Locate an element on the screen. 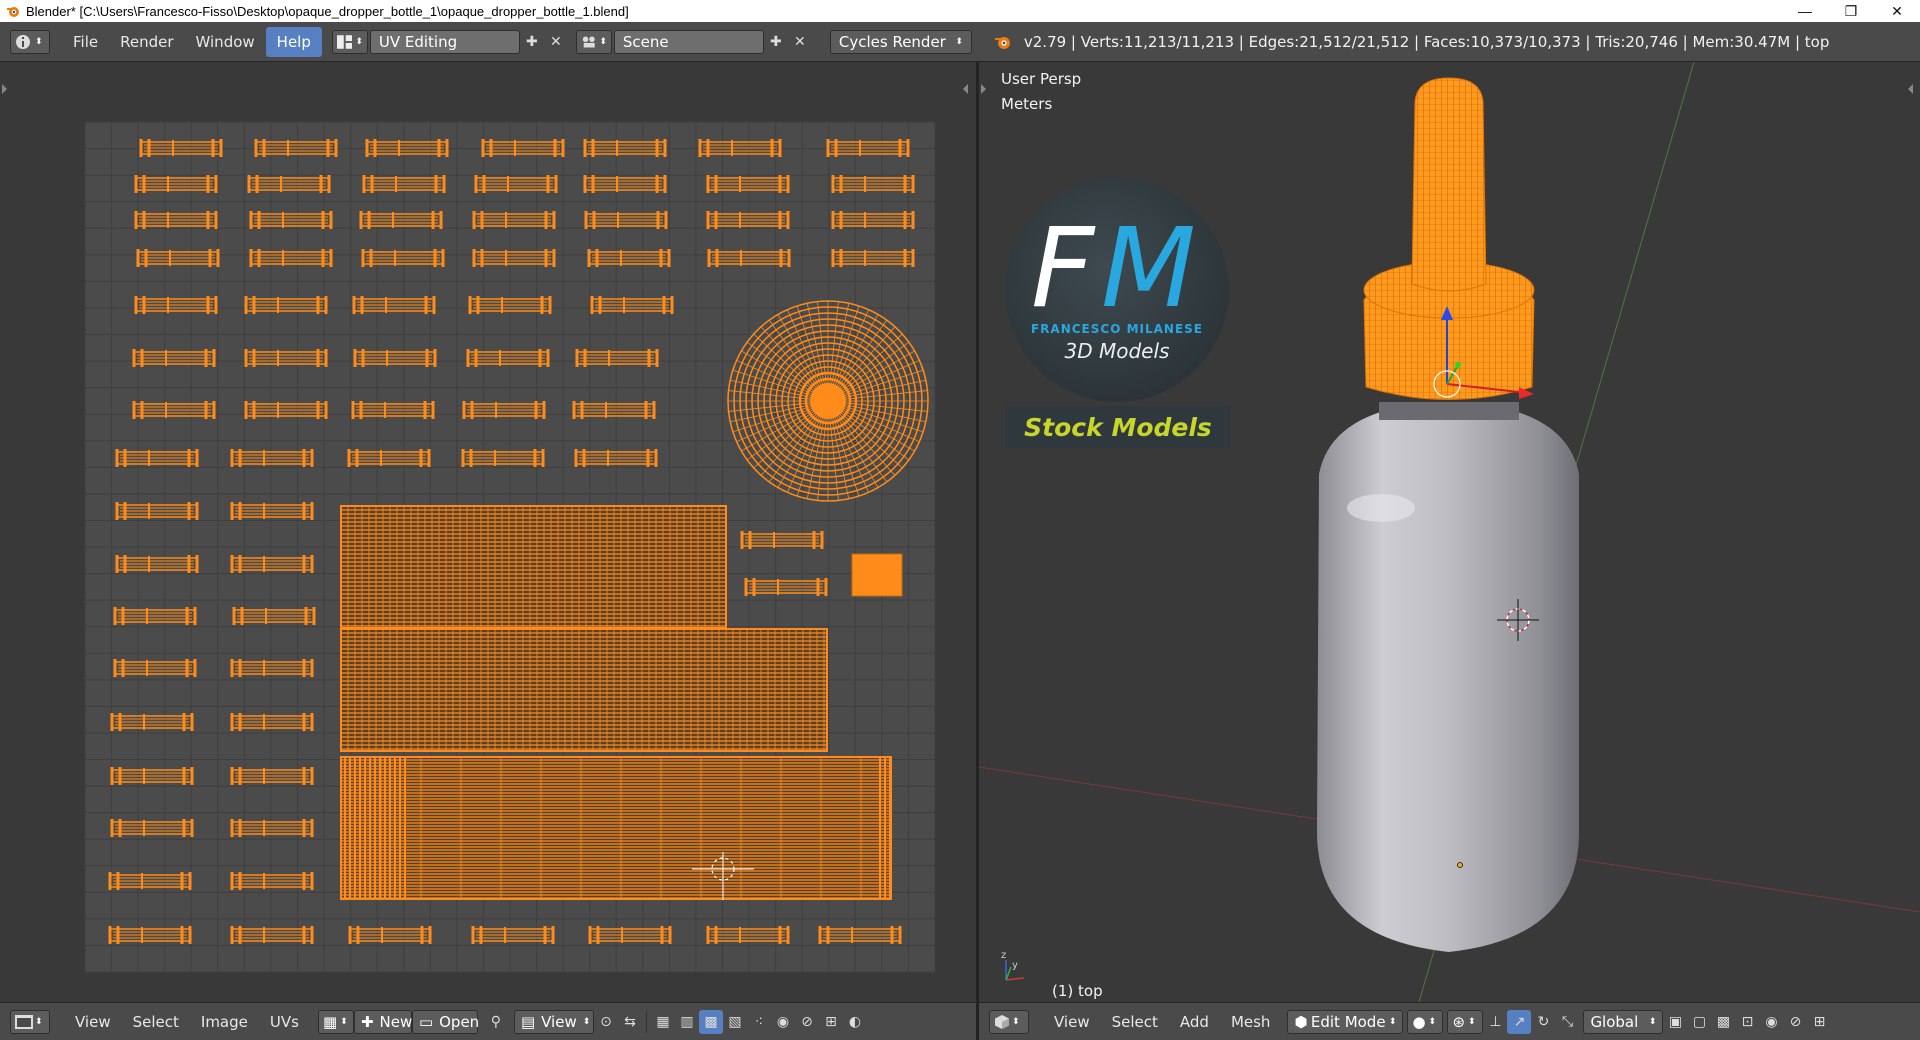 The width and height of the screenshot is (1920, 1040). proportional-edit-icon: ◉ is located at coordinates (783, 1022).